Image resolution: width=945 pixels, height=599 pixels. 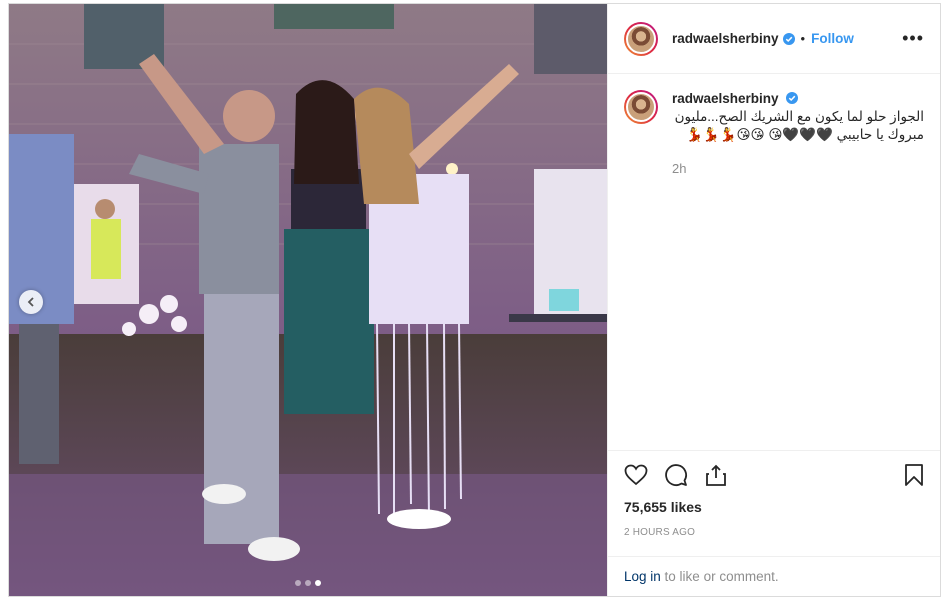 I want to click on post-timestamp: 2 HOURS AGO, so click(x=774, y=532).